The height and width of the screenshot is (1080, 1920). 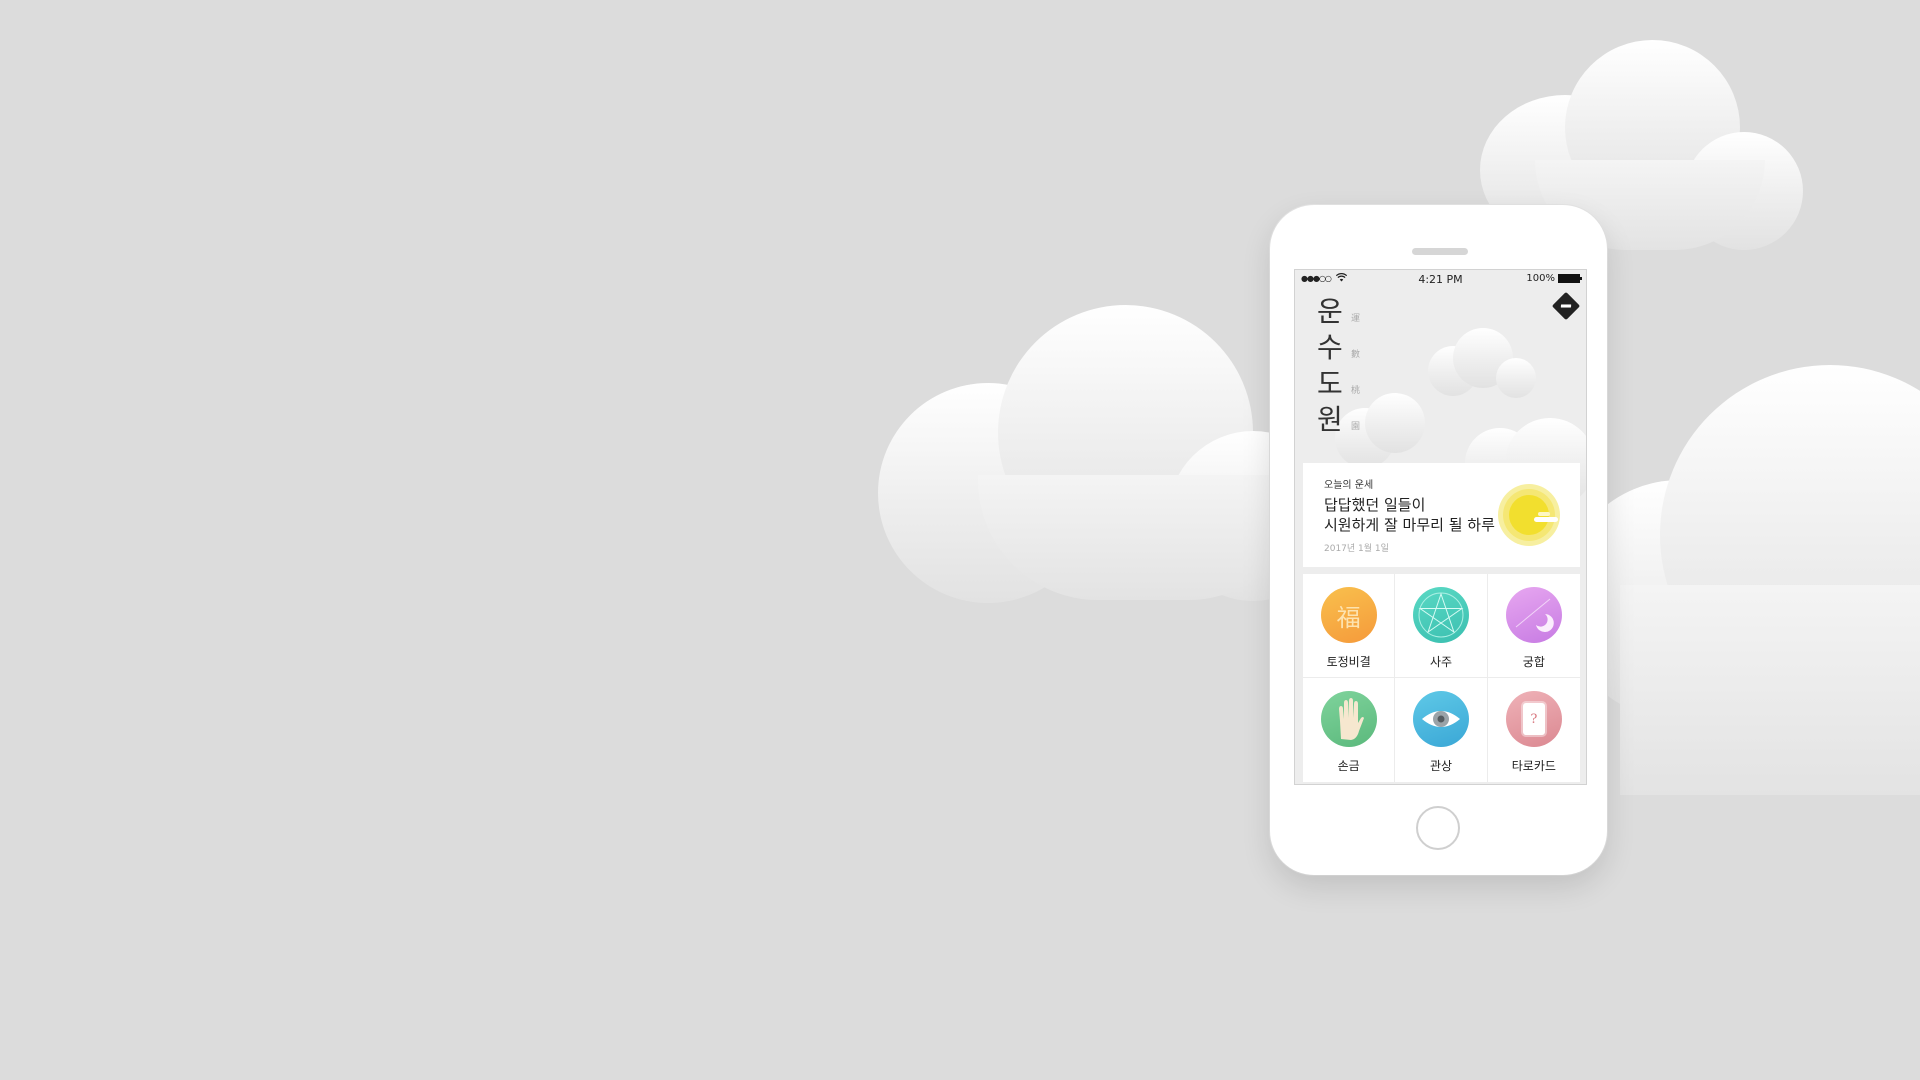 What do you see at coordinates (1441, 766) in the screenshot?
I see `menu-item-label: 관상` at bounding box center [1441, 766].